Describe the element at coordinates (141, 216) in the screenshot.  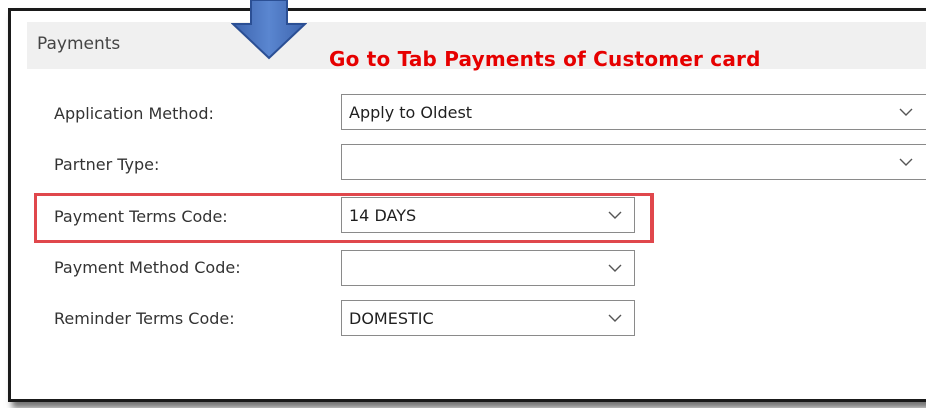
I see `payment-terms-code-label: Payment Terms Code:` at that location.